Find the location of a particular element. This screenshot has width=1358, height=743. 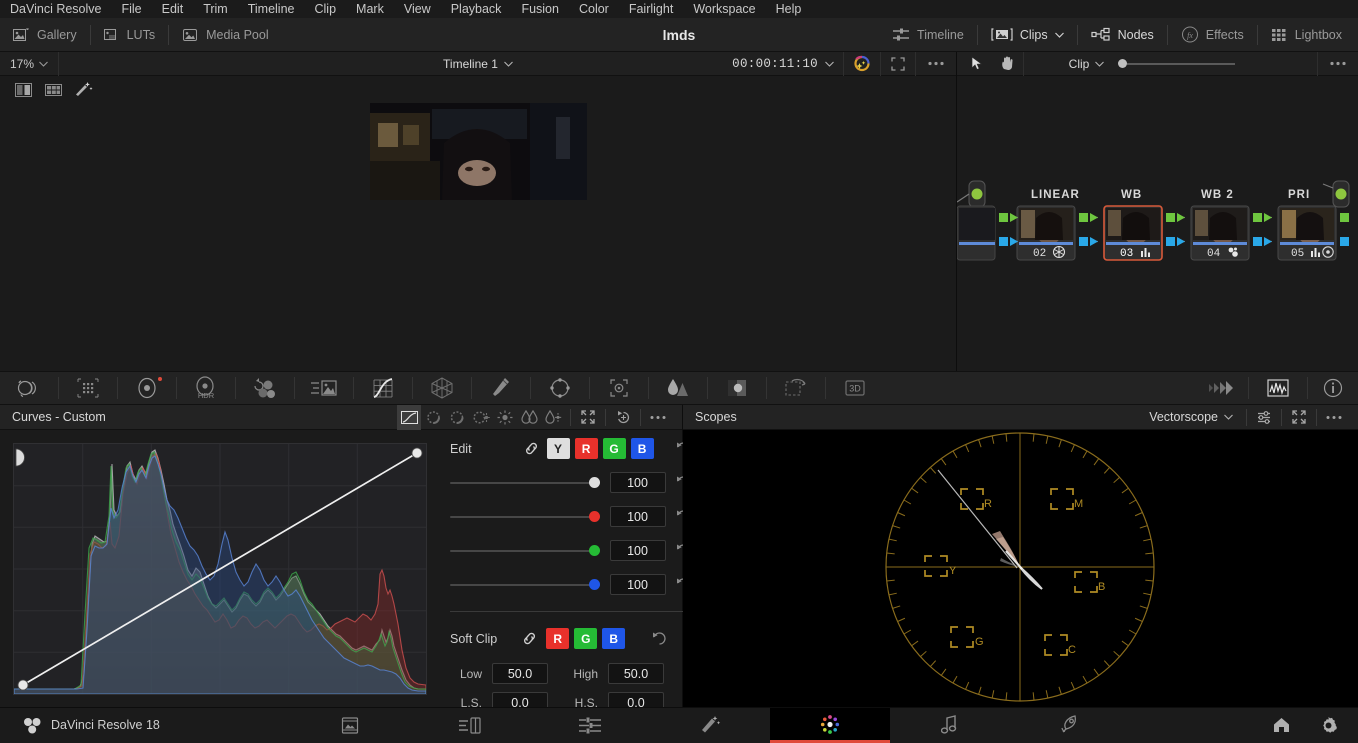

menu-item-davinci-resolve: DaVinci Resolve is located at coordinates (58, 9).